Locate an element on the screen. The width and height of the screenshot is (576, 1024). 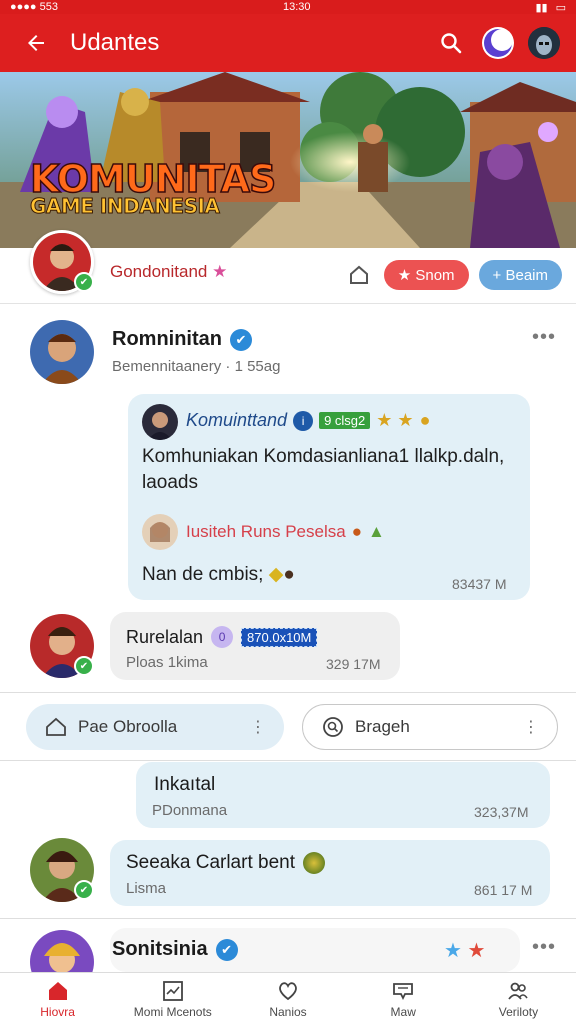
post-author-avatar is located at coordinates (62, 352).